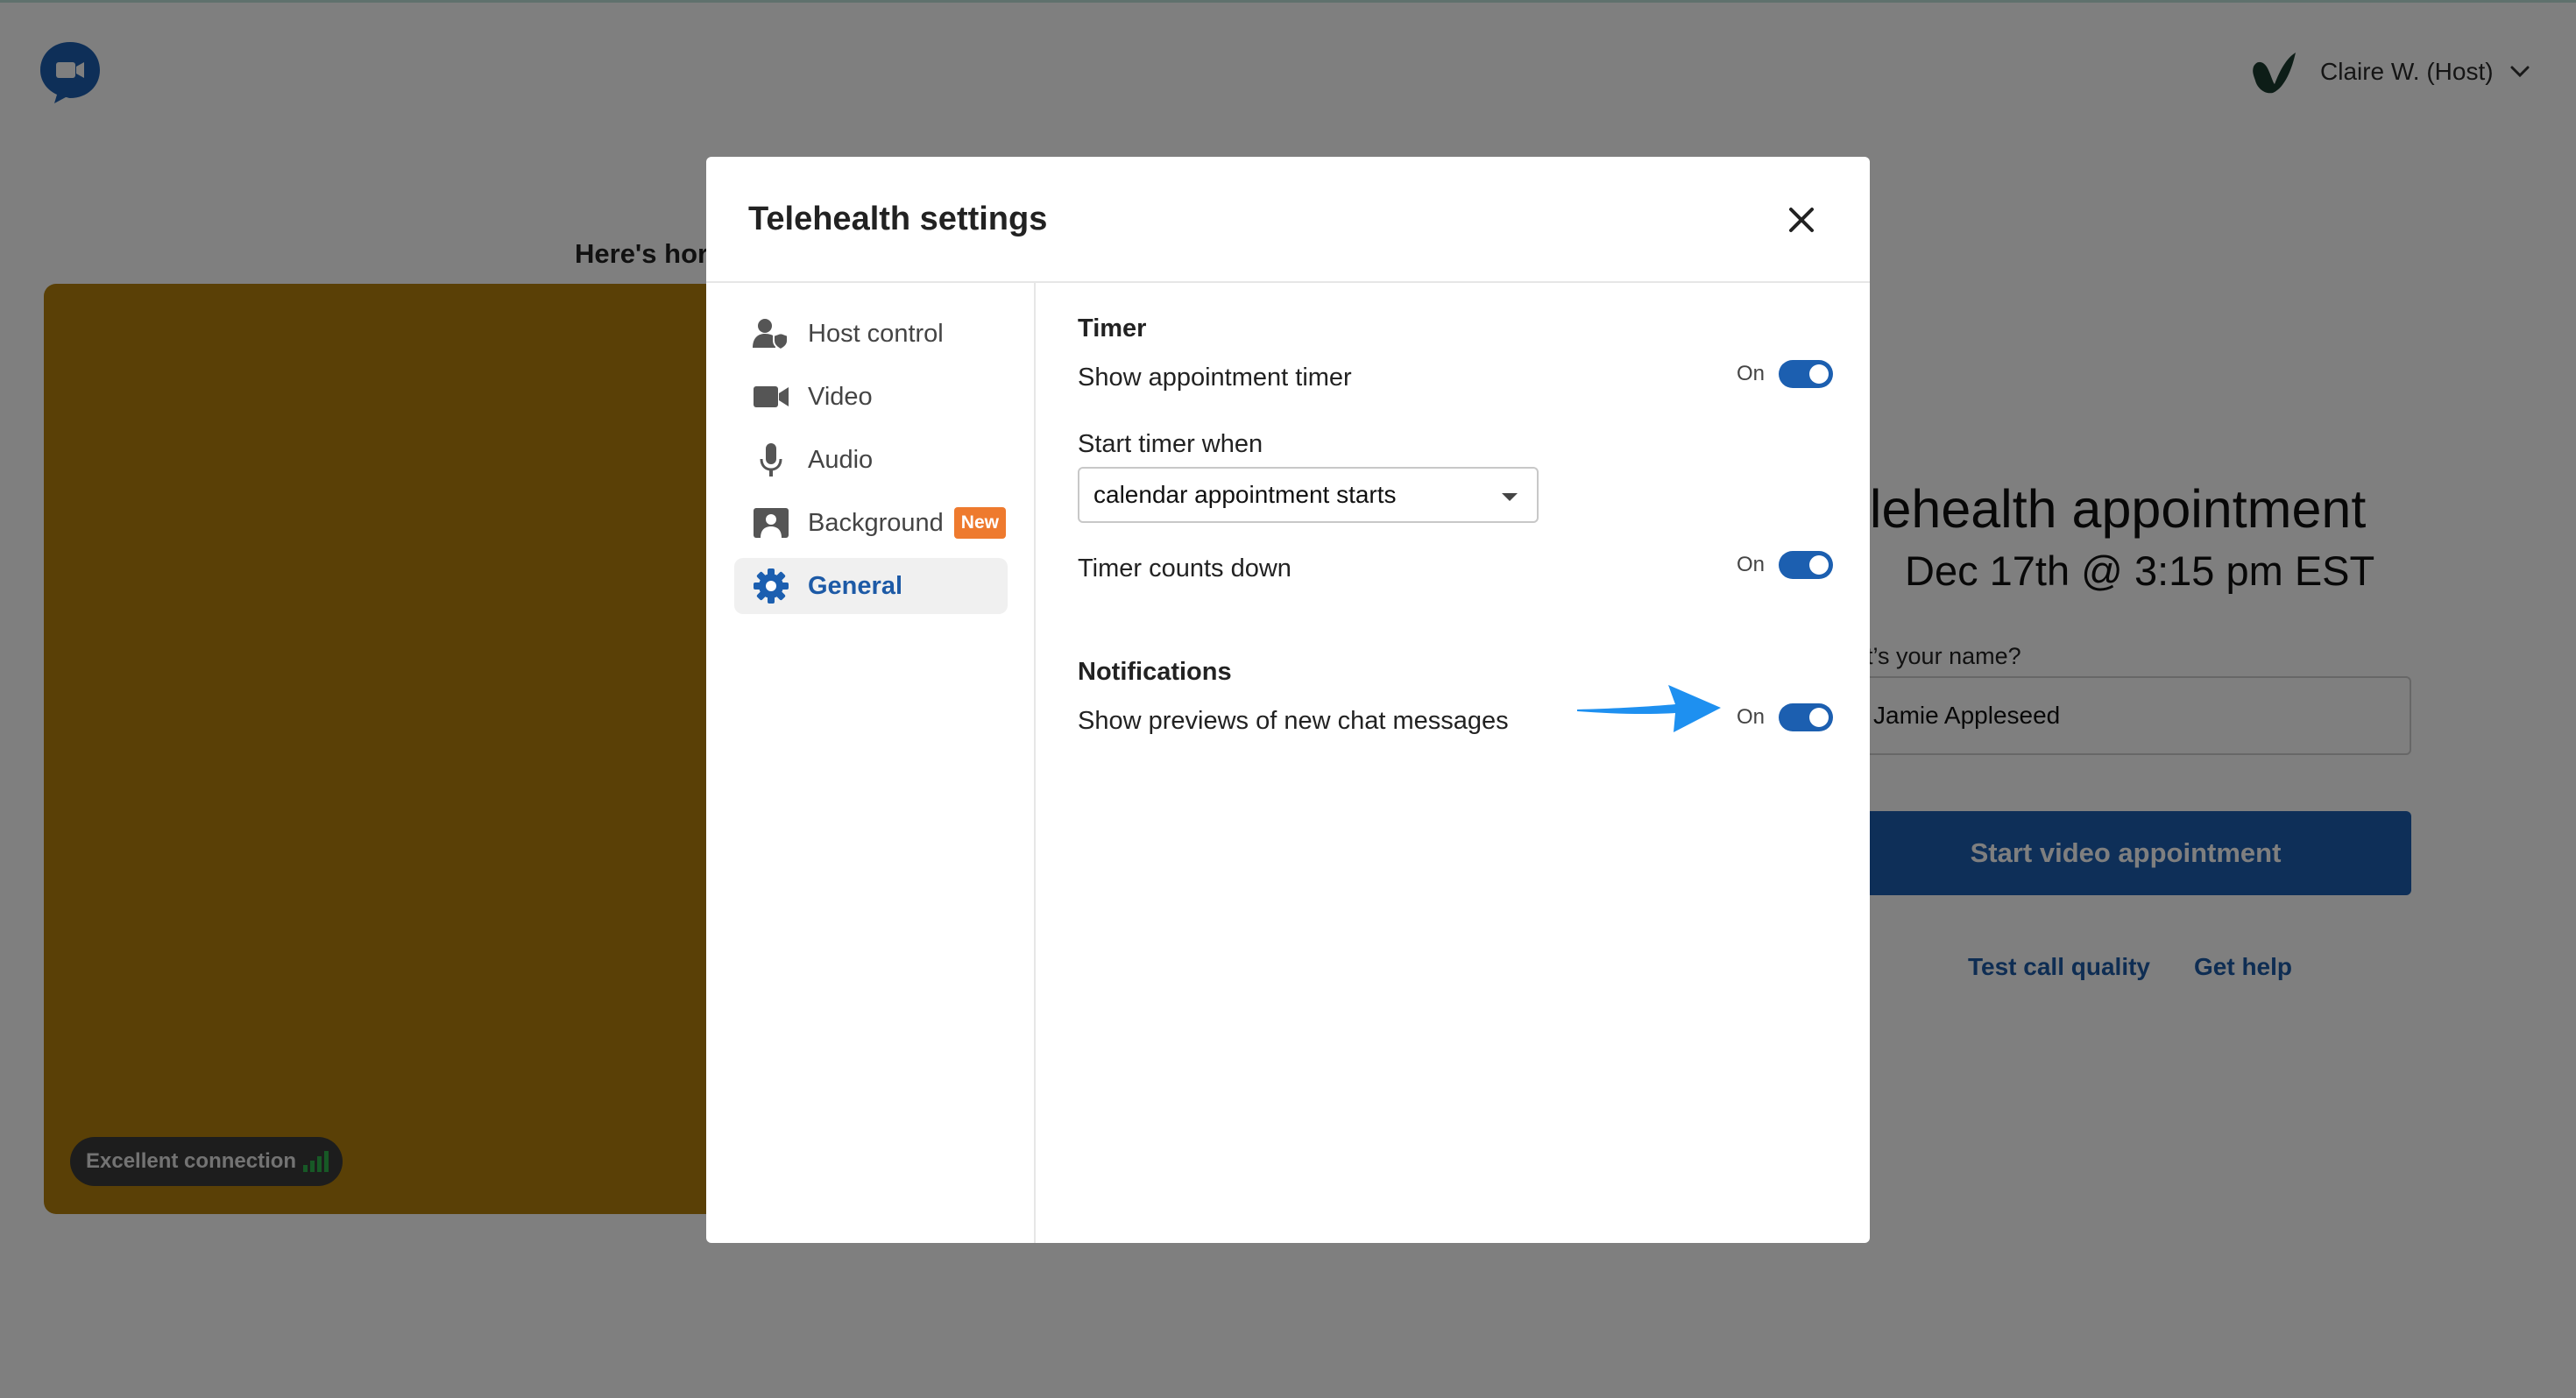  I want to click on nav-label: Video, so click(840, 396).